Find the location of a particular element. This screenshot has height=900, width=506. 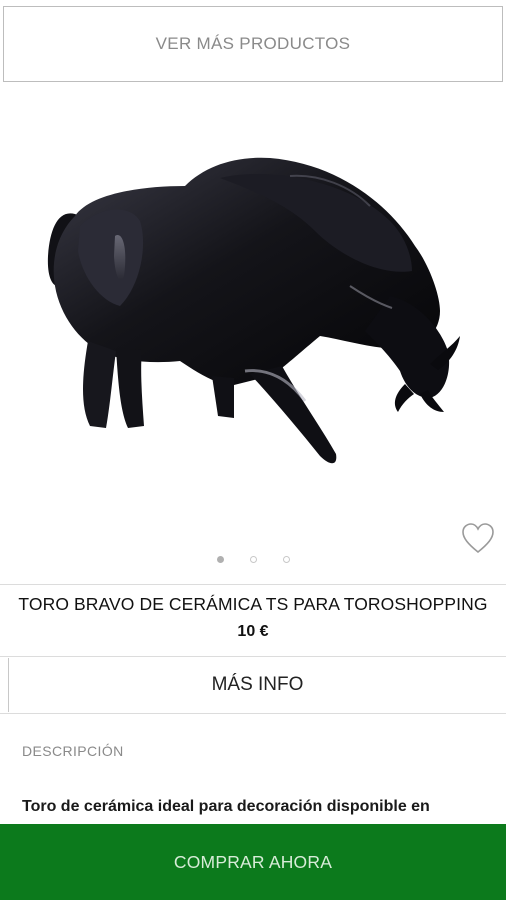

carousel-indicator is located at coordinates (253, 560).